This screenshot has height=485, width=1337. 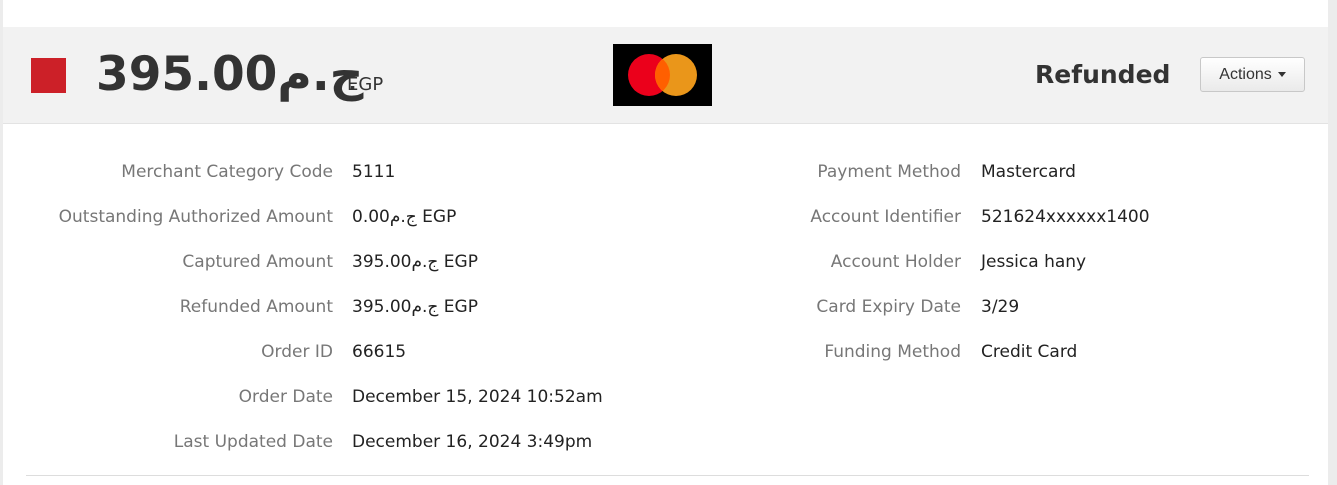 What do you see at coordinates (888, 307) in the screenshot?
I see `detail-label: Card Expiry Date` at bounding box center [888, 307].